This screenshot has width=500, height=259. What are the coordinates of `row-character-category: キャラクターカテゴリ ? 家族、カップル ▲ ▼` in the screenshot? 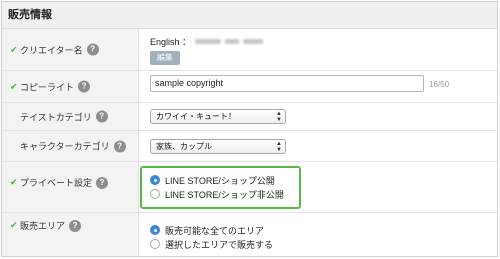 It's located at (249, 146).